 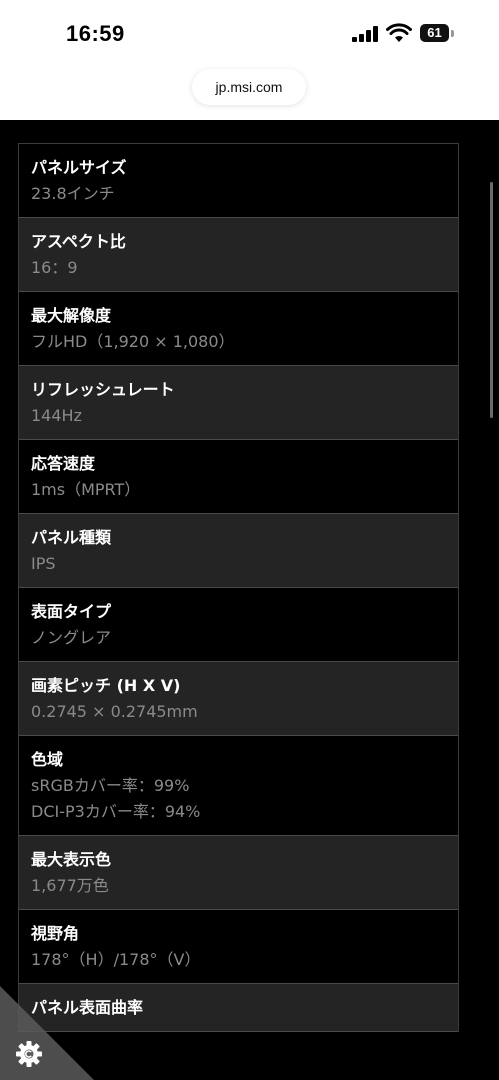 What do you see at coordinates (238, 786) in the screenshot?
I see `spec-row: 色域 sRGBカバー率：99% DCI-P3カバー率：94%` at bounding box center [238, 786].